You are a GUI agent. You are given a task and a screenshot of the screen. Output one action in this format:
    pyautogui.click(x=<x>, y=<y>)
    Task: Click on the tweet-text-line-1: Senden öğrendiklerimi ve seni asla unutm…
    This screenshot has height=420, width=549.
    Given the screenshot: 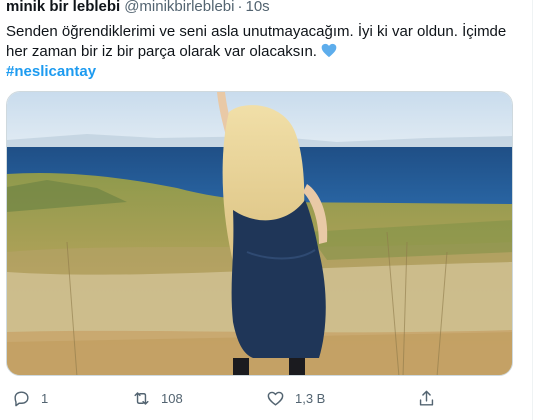 What is the action you would take?
    pyautogui.click(x=256, y=31)
    